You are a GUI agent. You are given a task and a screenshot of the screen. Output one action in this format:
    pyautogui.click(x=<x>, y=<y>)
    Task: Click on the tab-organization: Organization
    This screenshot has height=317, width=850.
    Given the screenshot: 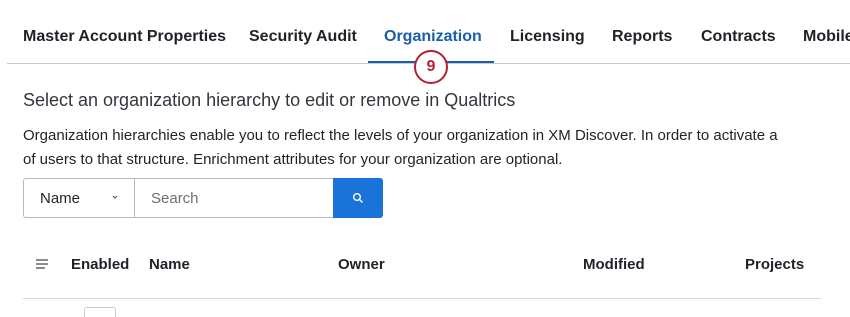 What is the action you would take?
    pyautogui.click(x=433, y=37)
    